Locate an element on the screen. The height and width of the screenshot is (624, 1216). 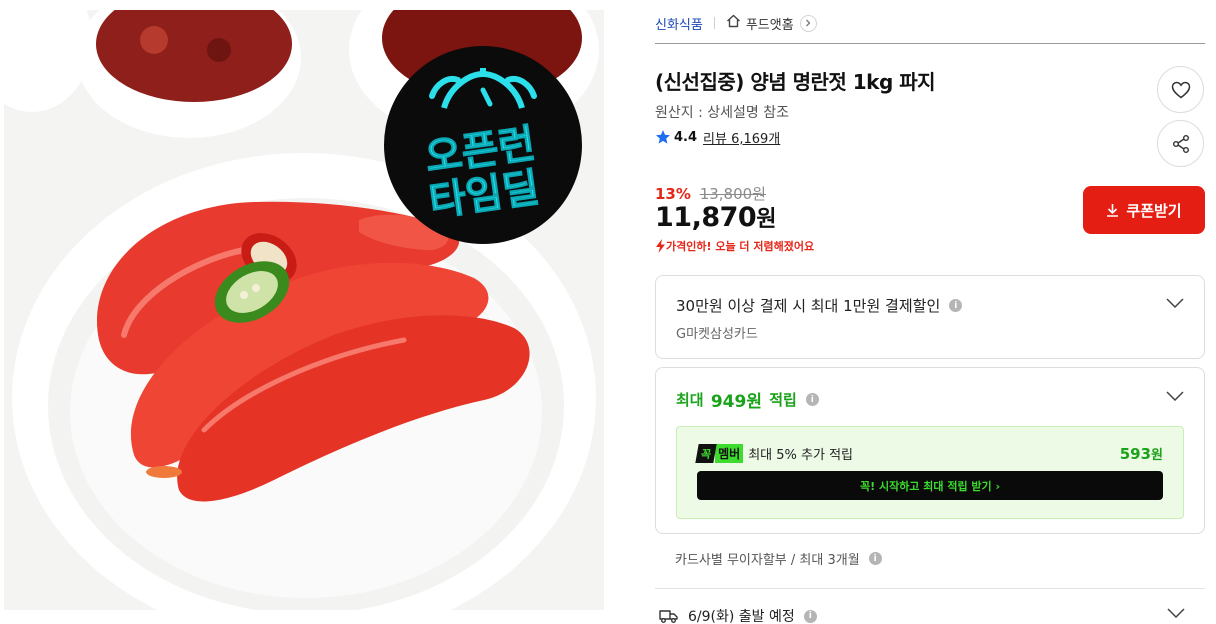
product-title: (신선집중) 양념 명란젓 1kg 파지 is located at coordinates (795, 82).